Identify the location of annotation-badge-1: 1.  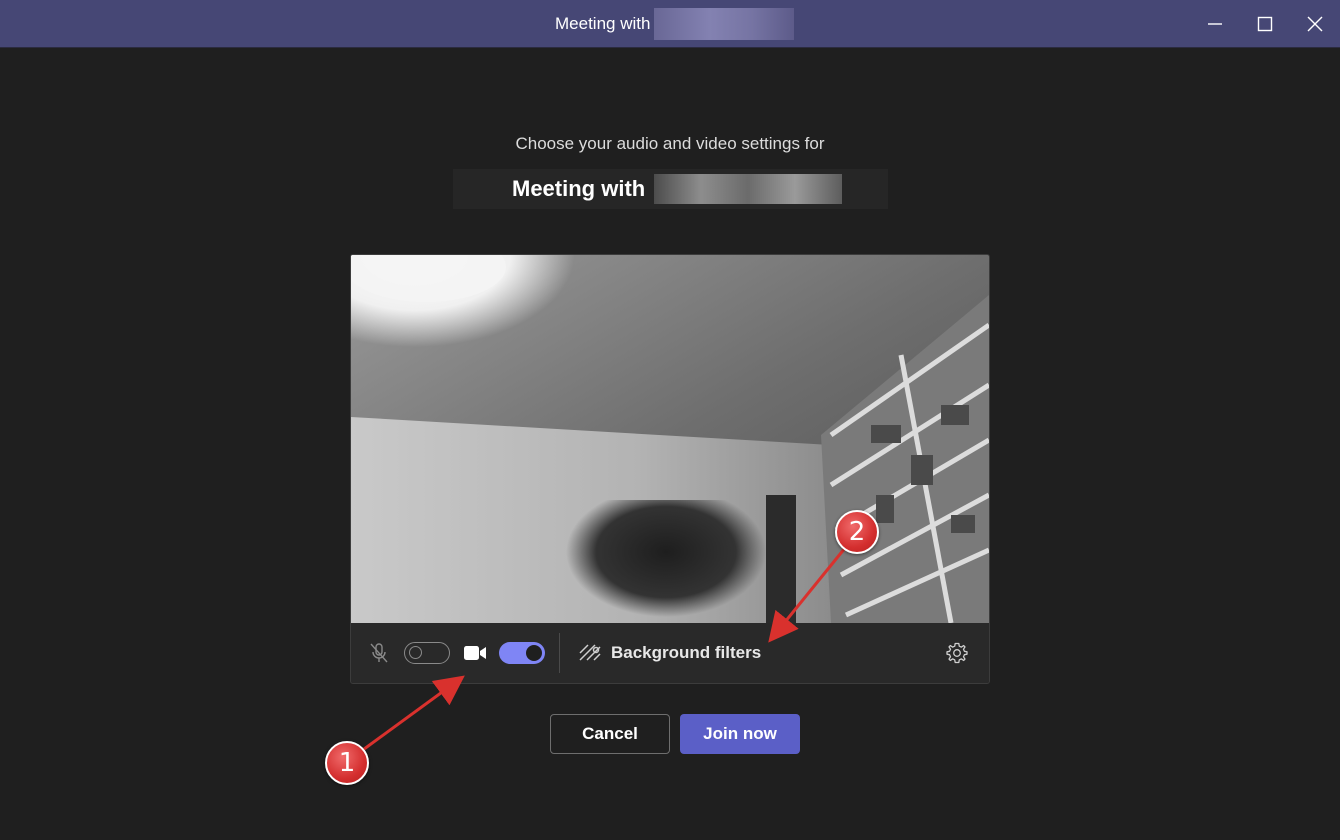
(347, 763).